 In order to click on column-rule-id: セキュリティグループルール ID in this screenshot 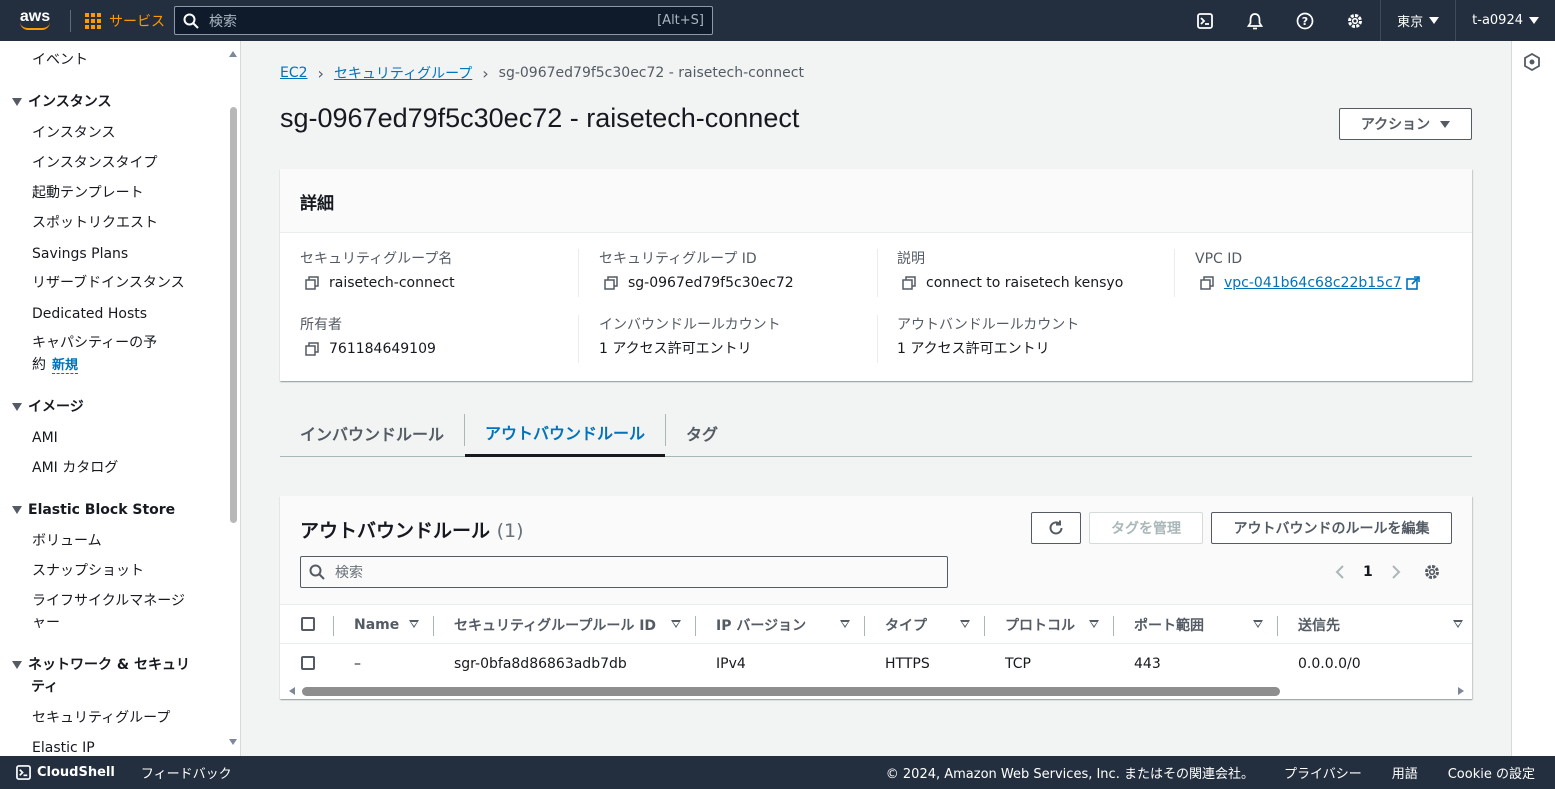, I will do `click(555, 625)`.